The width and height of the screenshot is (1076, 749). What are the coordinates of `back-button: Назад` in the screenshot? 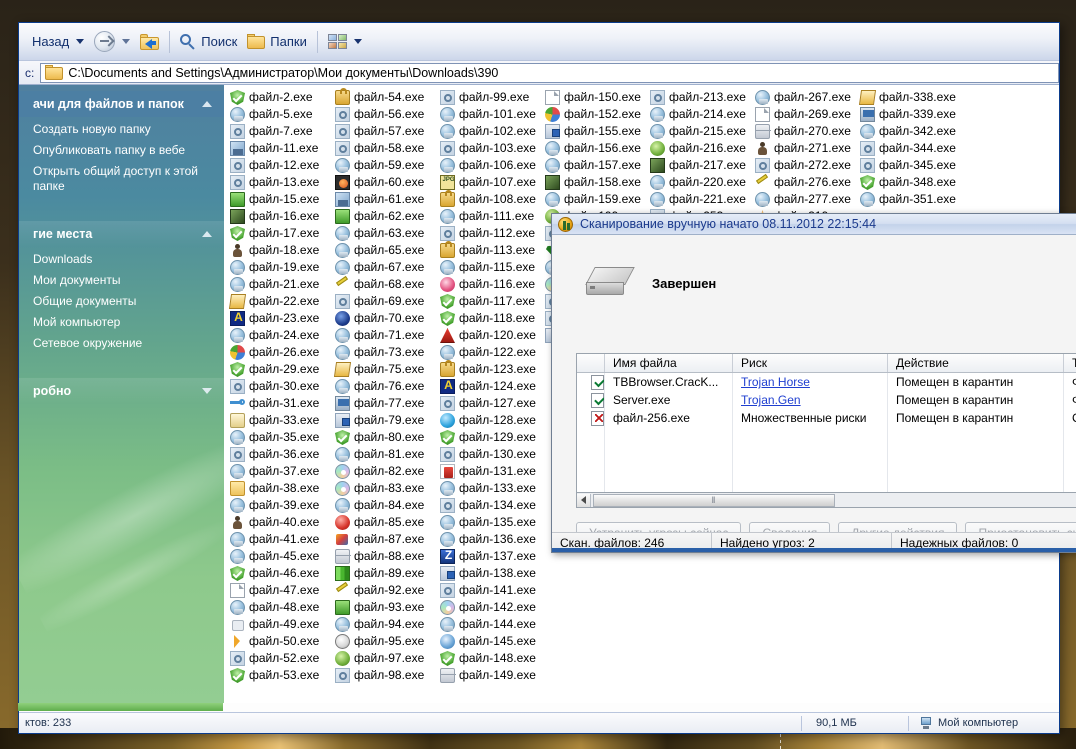 It's located at (58, 42).